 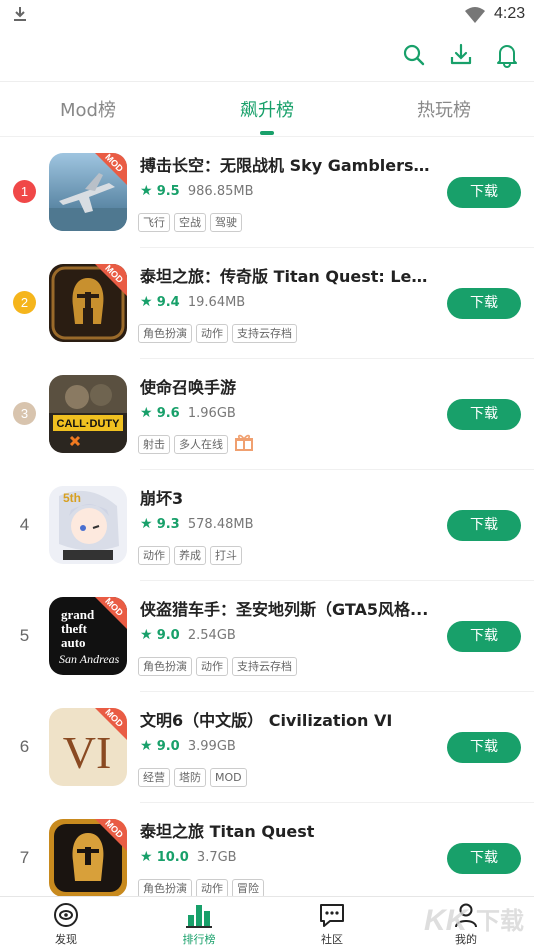 What do you see at coordinates (24, 413) in the screenshot?
I see `rank-badge: 3` at bounding box center [24, 413].